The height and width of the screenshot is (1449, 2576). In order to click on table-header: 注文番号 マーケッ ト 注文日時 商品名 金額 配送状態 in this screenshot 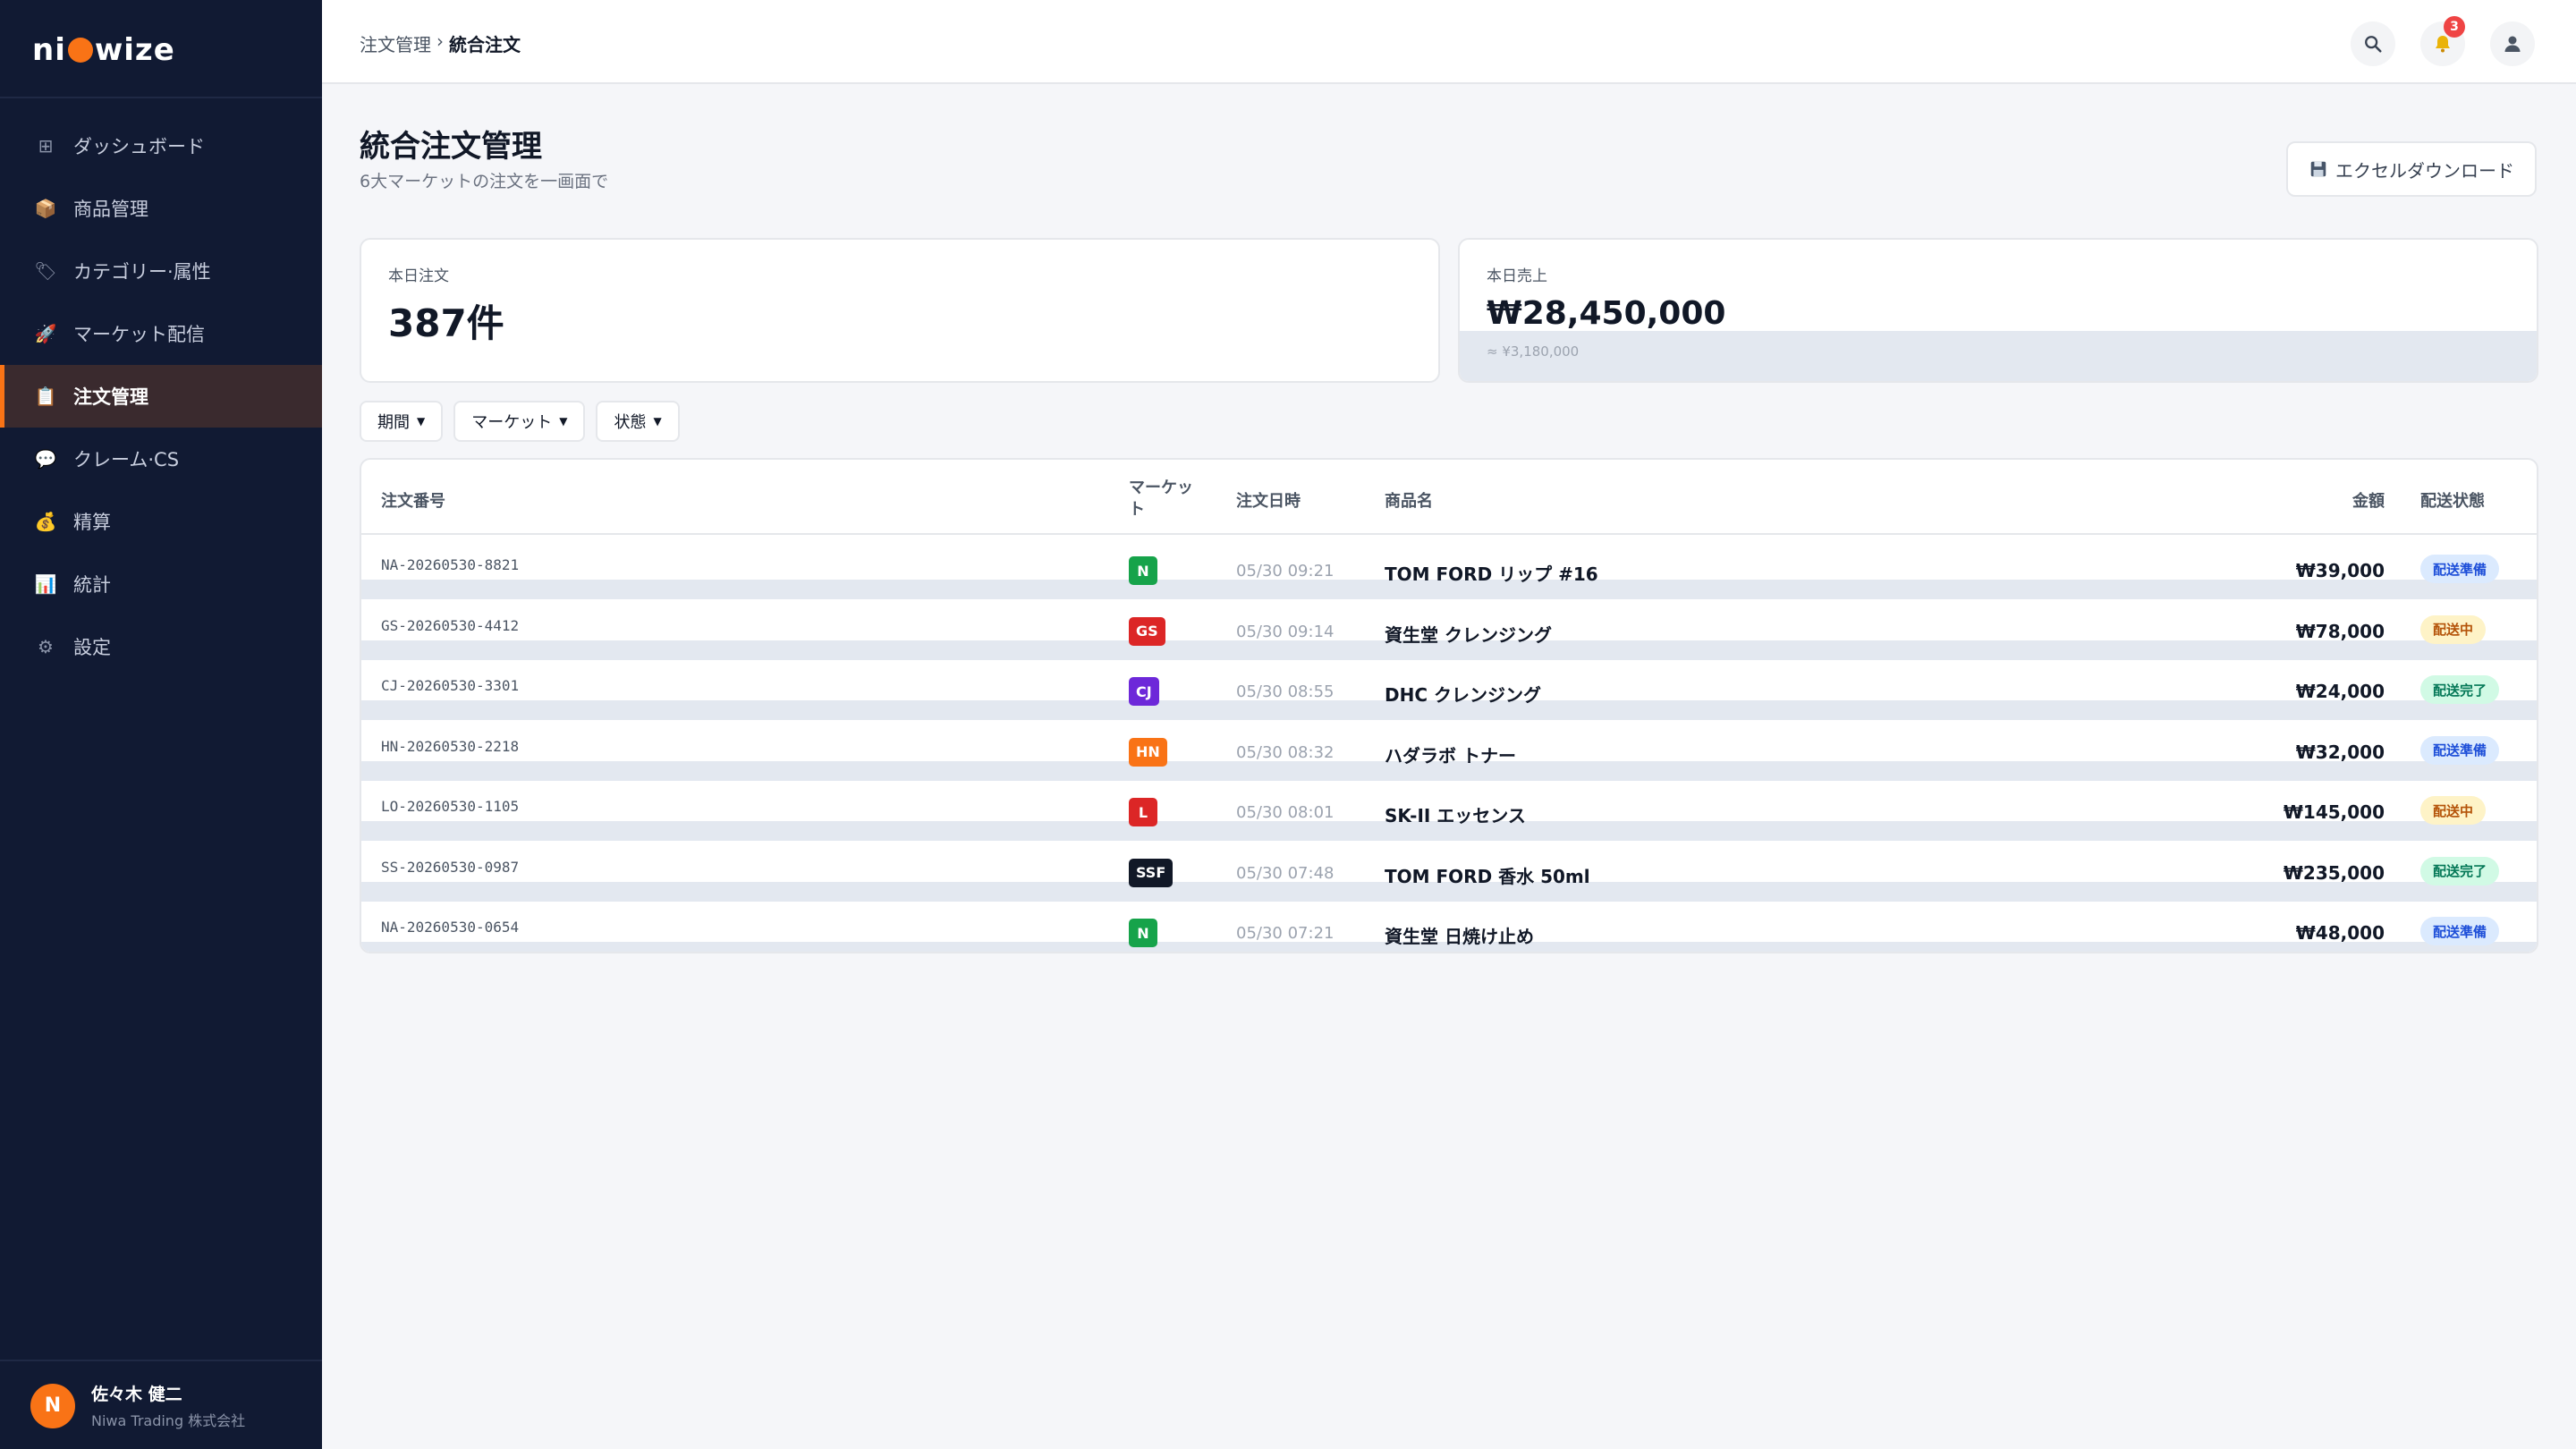, I will do `click(1449, 497)`.